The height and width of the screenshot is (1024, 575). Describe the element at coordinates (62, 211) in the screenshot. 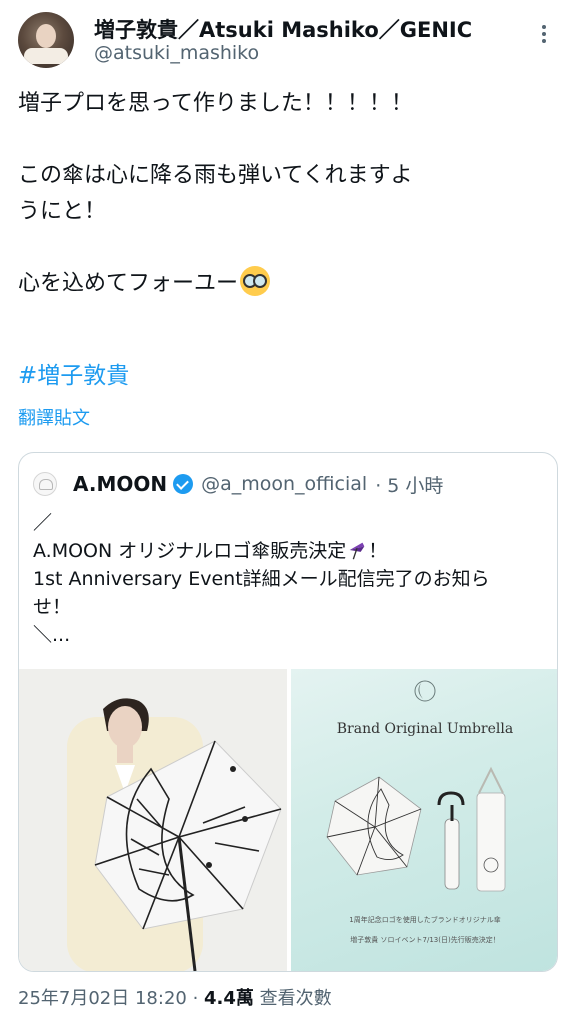

I see `tweet-line: うにと！` at that location.